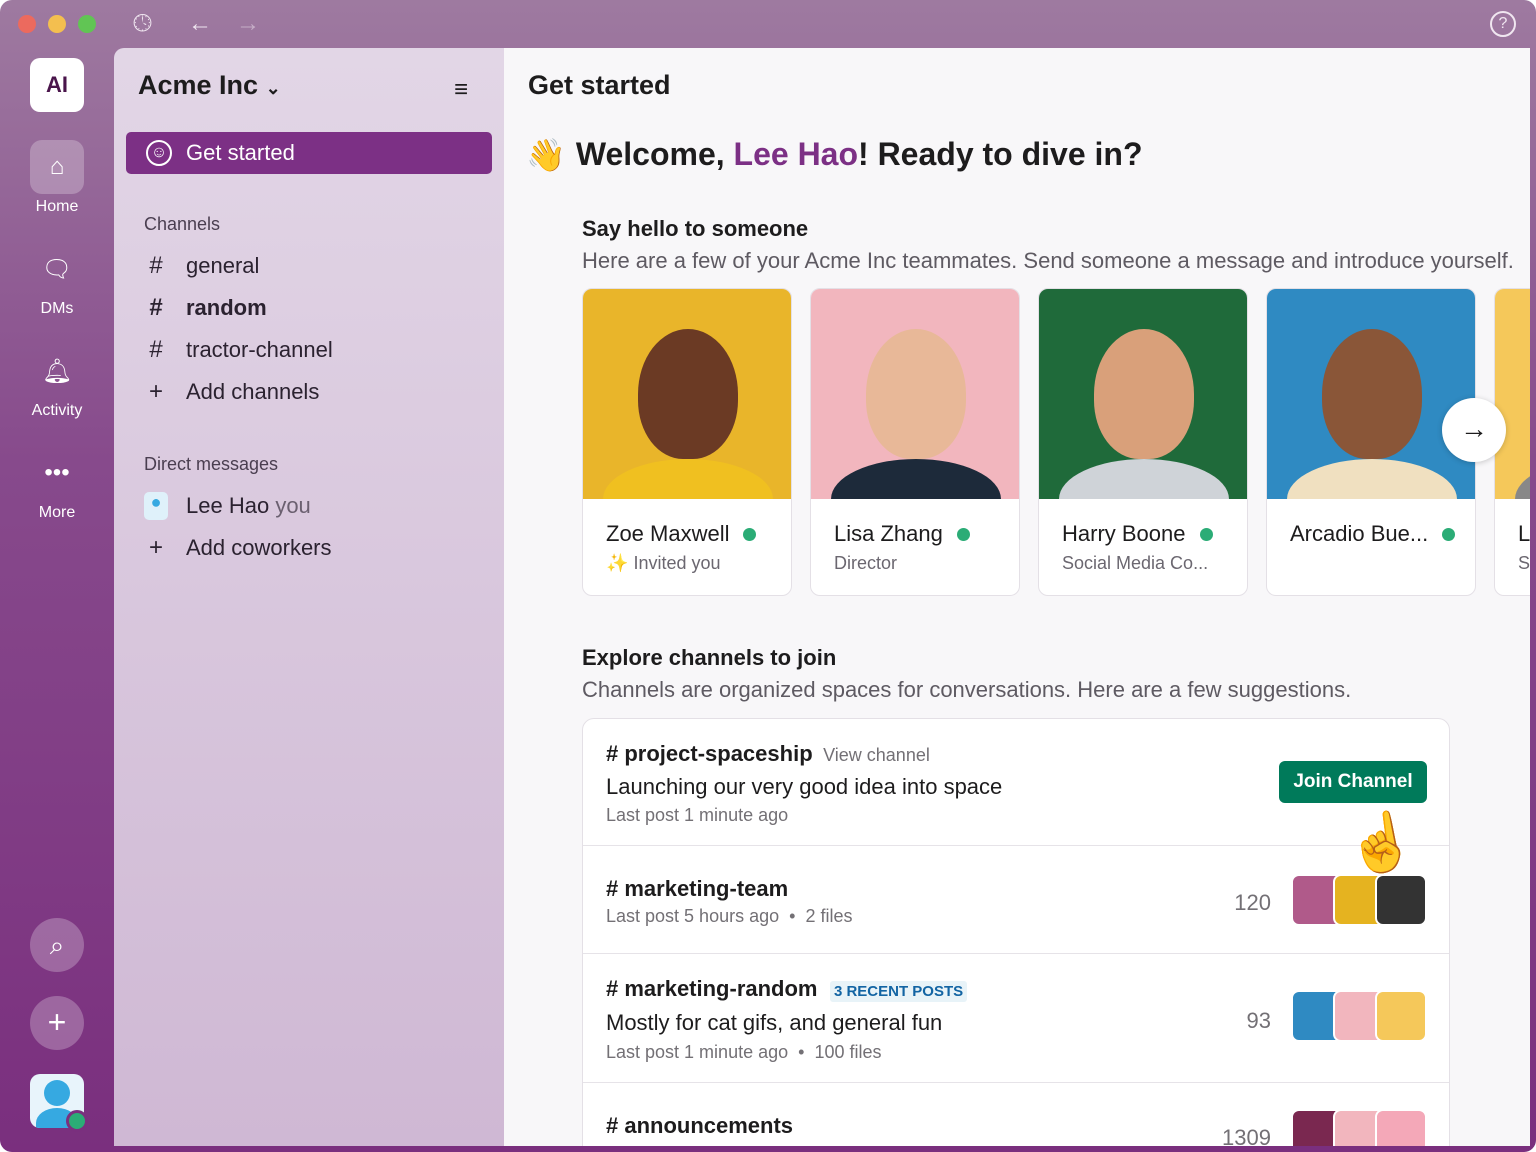  Describe the element at coordinates (27, 24) in the screenshot. I see `close-window-button` at that location.